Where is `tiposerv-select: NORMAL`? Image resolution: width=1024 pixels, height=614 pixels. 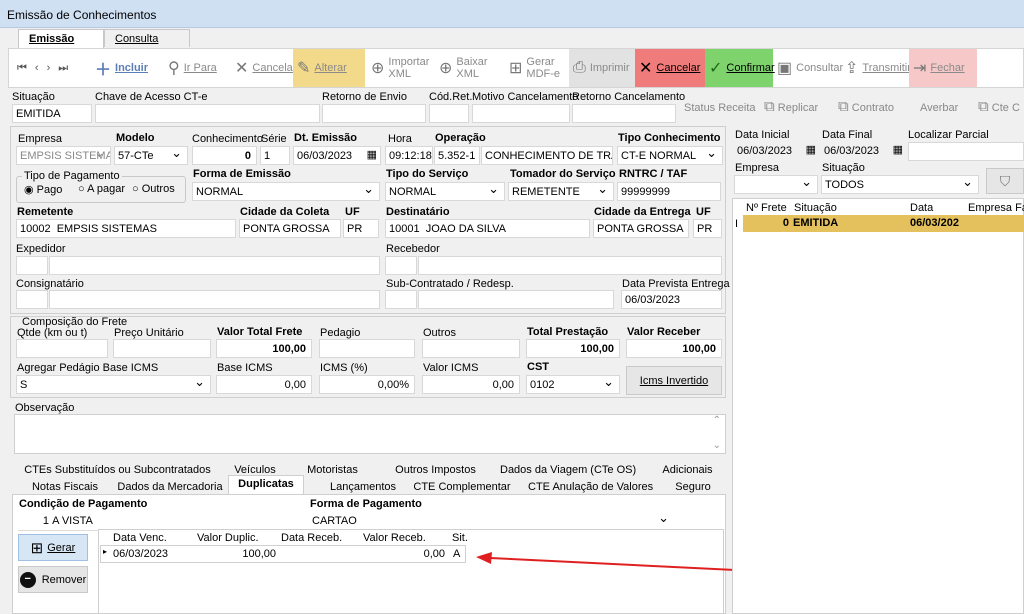 tiposerv-select: NORMAL is located at coordinates (445, 191).